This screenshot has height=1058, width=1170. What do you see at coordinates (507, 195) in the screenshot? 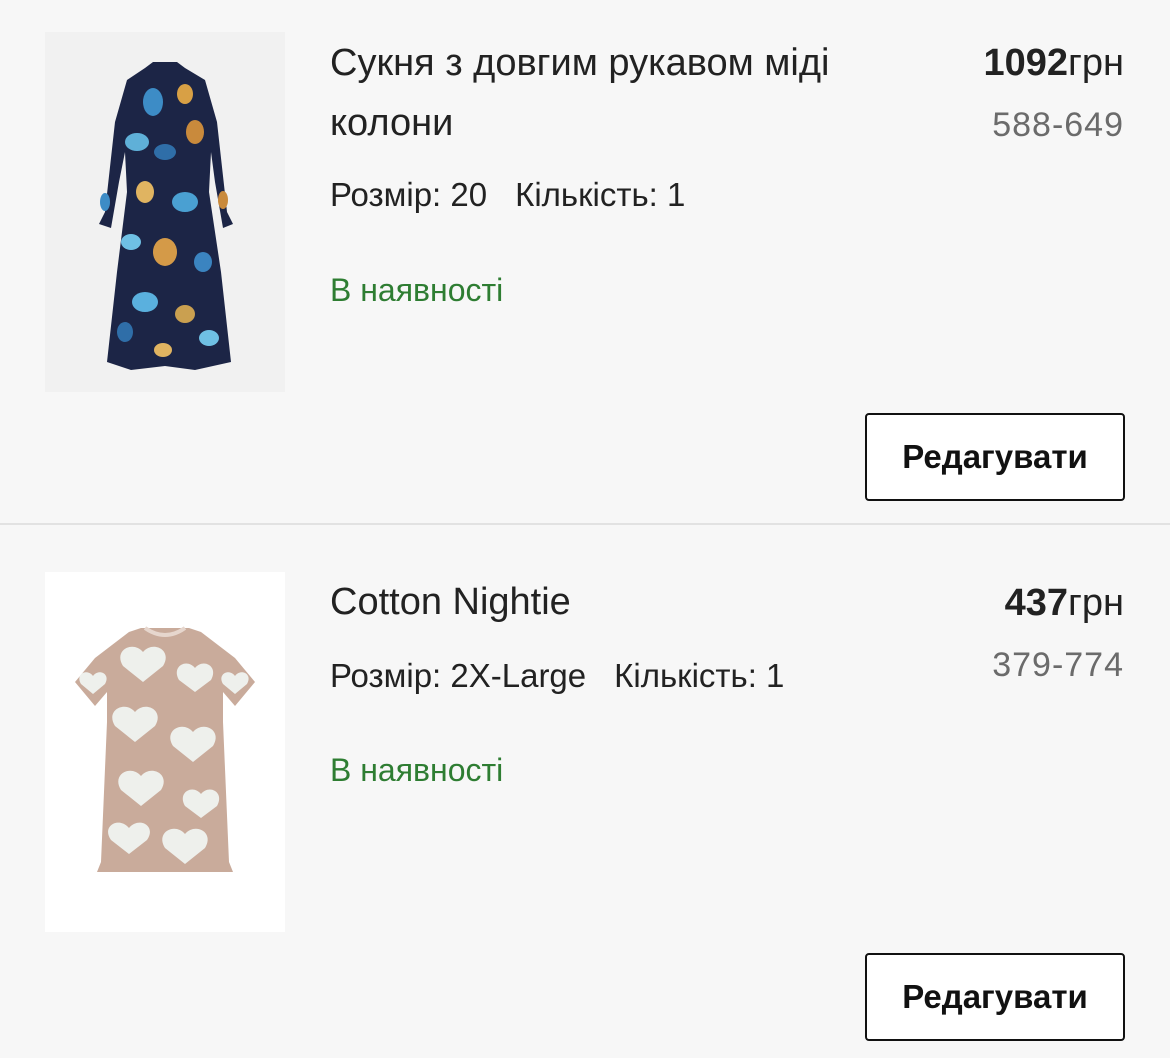
I see `product-meta: Розмір: 20 Кількість: 1` at bounding box center [507, 195].